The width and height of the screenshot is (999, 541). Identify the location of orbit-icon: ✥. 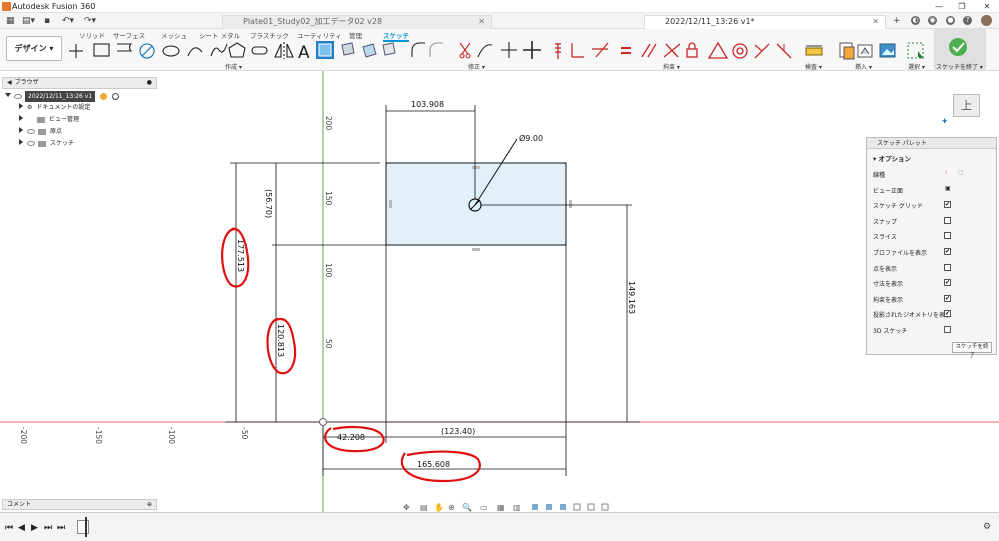
(406, 507).